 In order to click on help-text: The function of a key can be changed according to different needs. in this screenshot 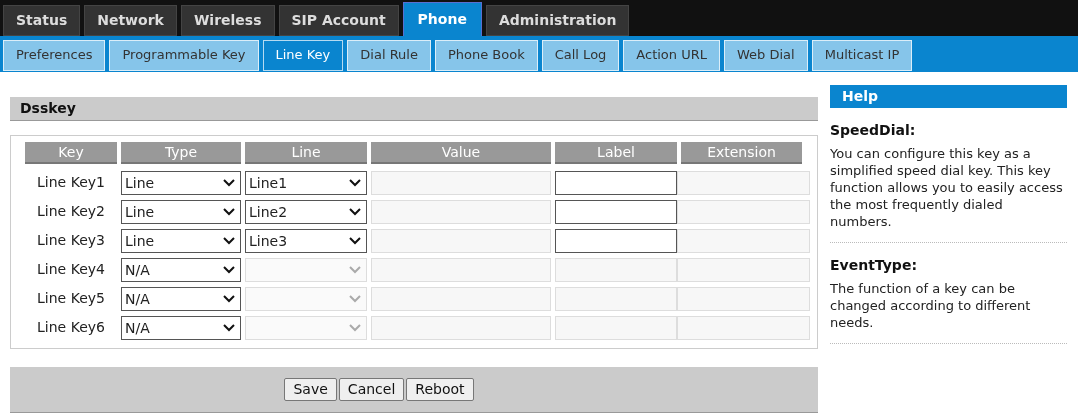, I will do `click(931, 305)`.